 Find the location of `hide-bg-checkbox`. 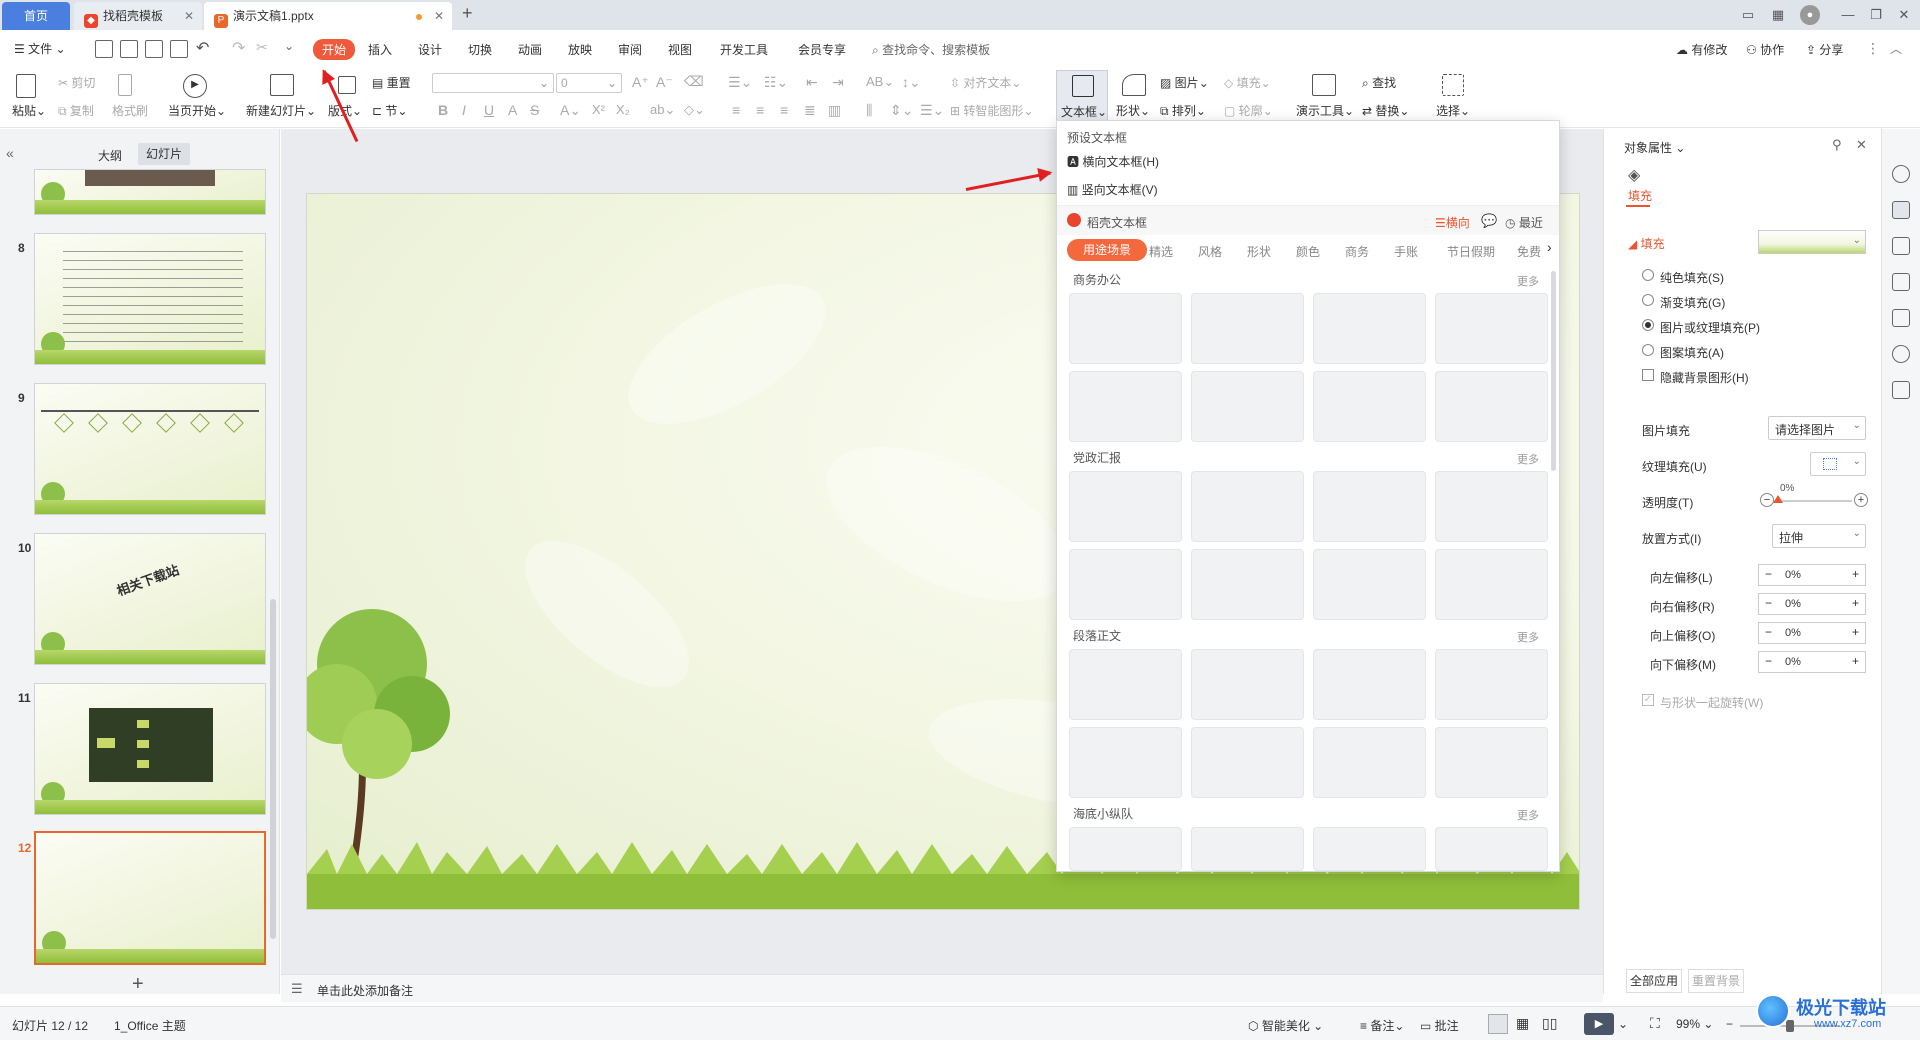

hide-bg-checkbox is located at coordinates (1648, 375).